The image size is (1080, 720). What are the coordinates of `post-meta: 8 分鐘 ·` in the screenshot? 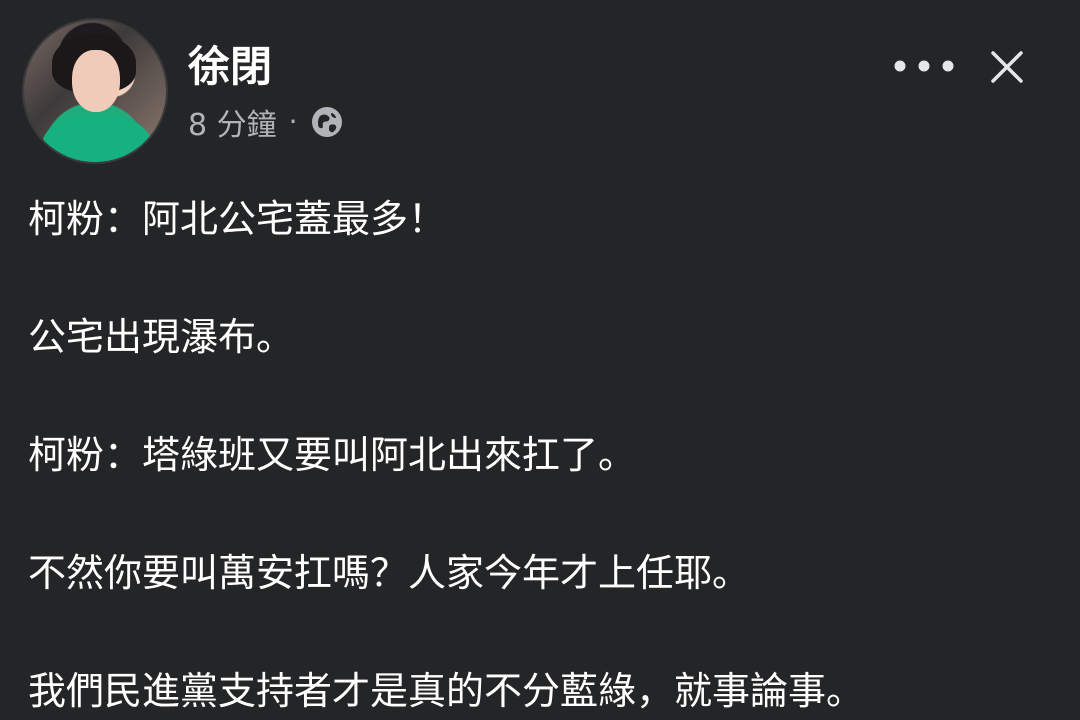 It's located at (266, 122).